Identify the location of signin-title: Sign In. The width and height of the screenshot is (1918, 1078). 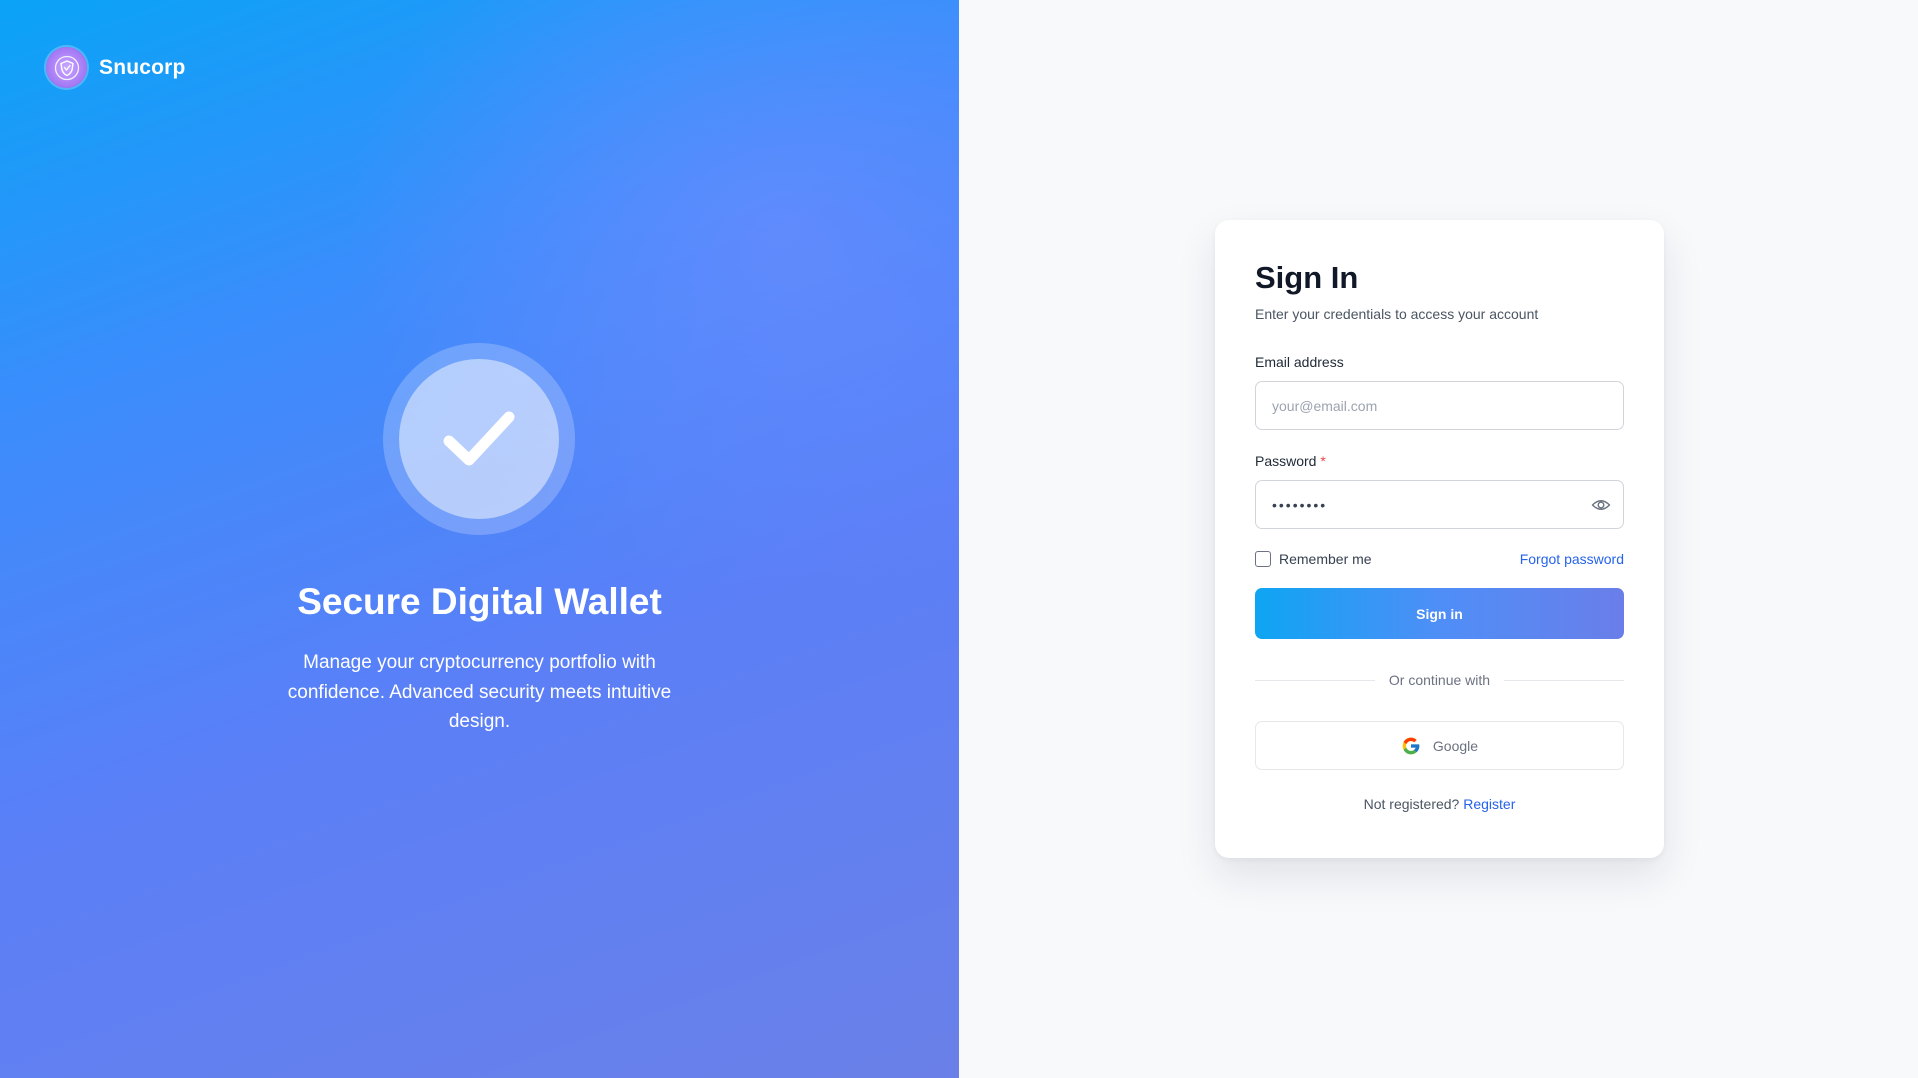
(1307, 277).